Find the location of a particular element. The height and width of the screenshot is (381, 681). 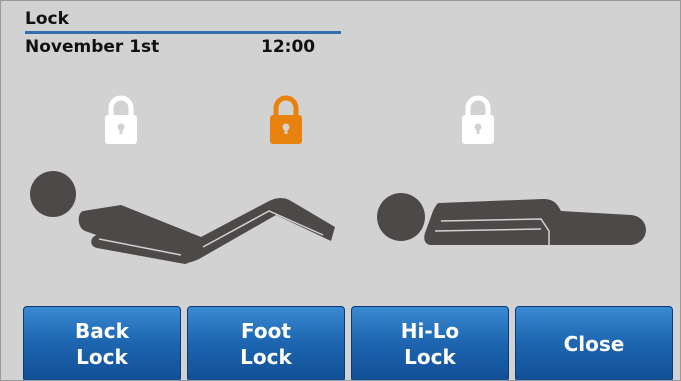

page-title: Lock is located at coordinates (183, 21).